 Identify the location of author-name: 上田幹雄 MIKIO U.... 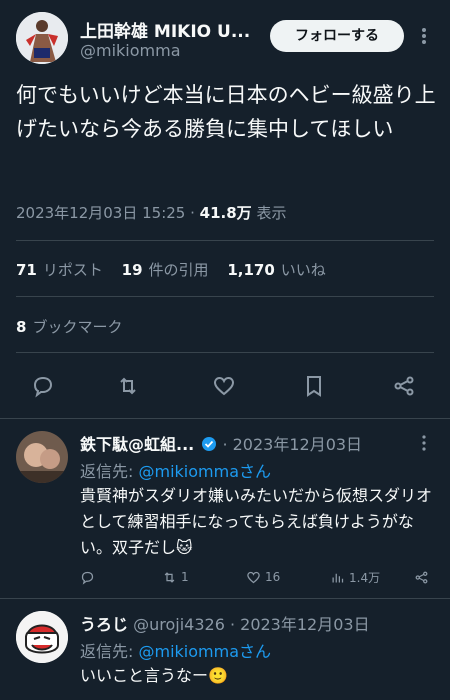
(170, 29).